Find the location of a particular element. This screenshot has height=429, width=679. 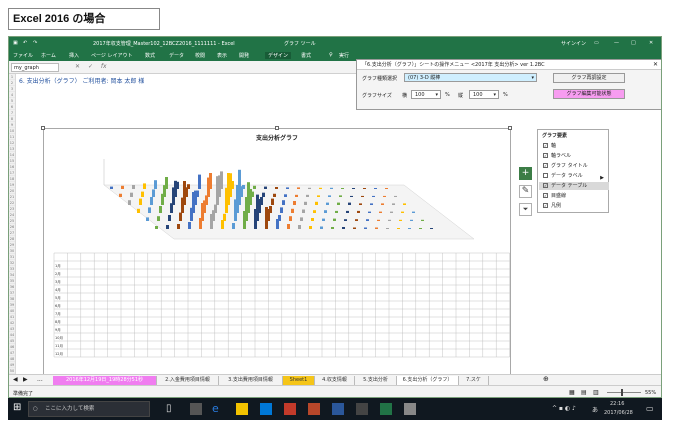

explorer-icon is located at coordinates (242, 409).